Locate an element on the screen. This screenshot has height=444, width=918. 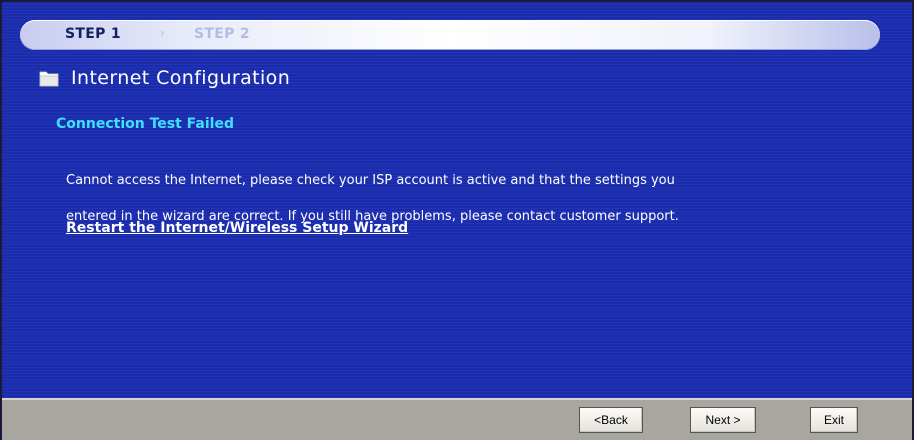
folder-icon is located at coordinates (49, 79).